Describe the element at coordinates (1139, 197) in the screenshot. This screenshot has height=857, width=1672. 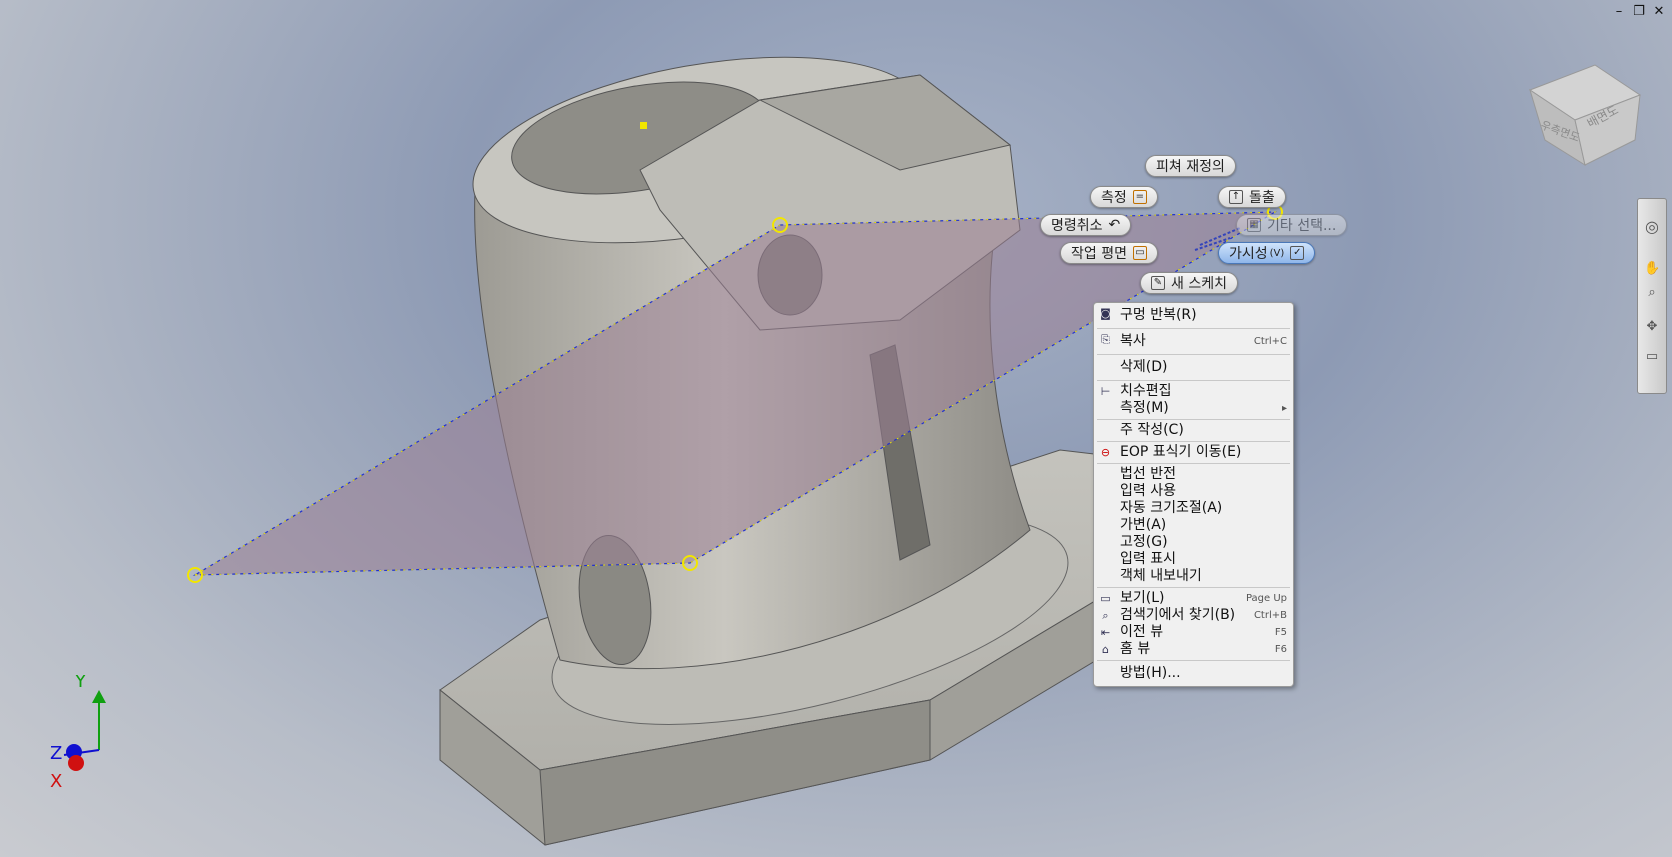
I see `ruler-icon: =` at that location.